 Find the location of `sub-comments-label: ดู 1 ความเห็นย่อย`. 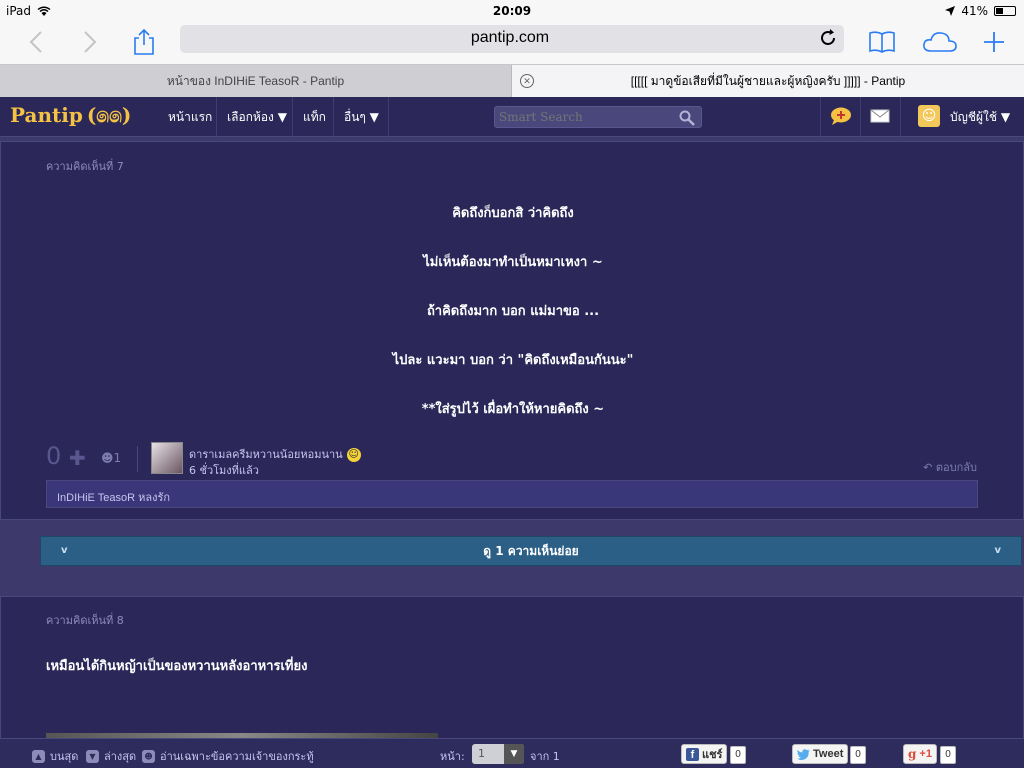

sub-comments-label: ดู 1 ความเห็นย่อย is located at coordinates (531, 550).